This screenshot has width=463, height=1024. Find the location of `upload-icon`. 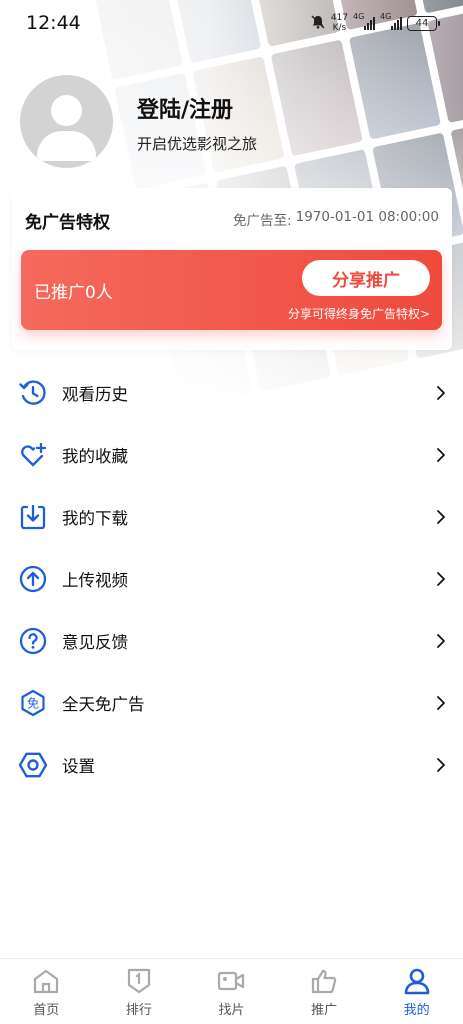

upload-icon is located at coordinates (33, 579).